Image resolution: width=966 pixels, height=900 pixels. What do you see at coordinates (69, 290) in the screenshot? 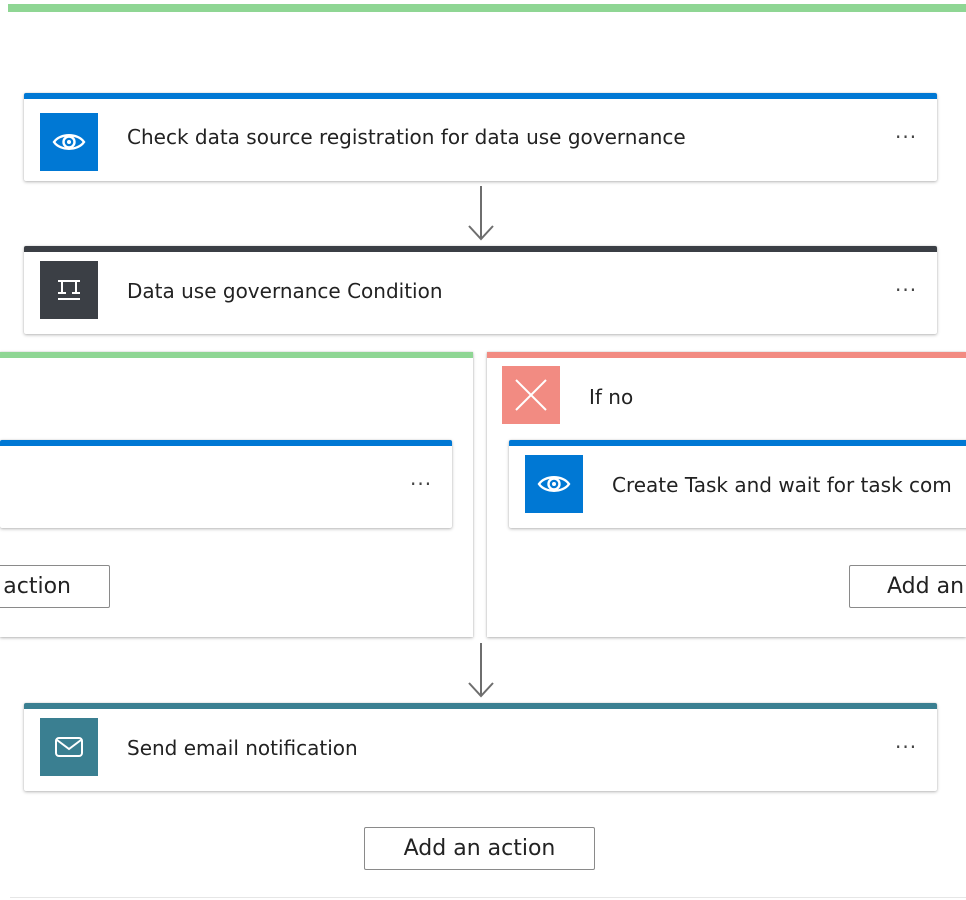
I see `condition-icon` at bounding box center [69, 290].